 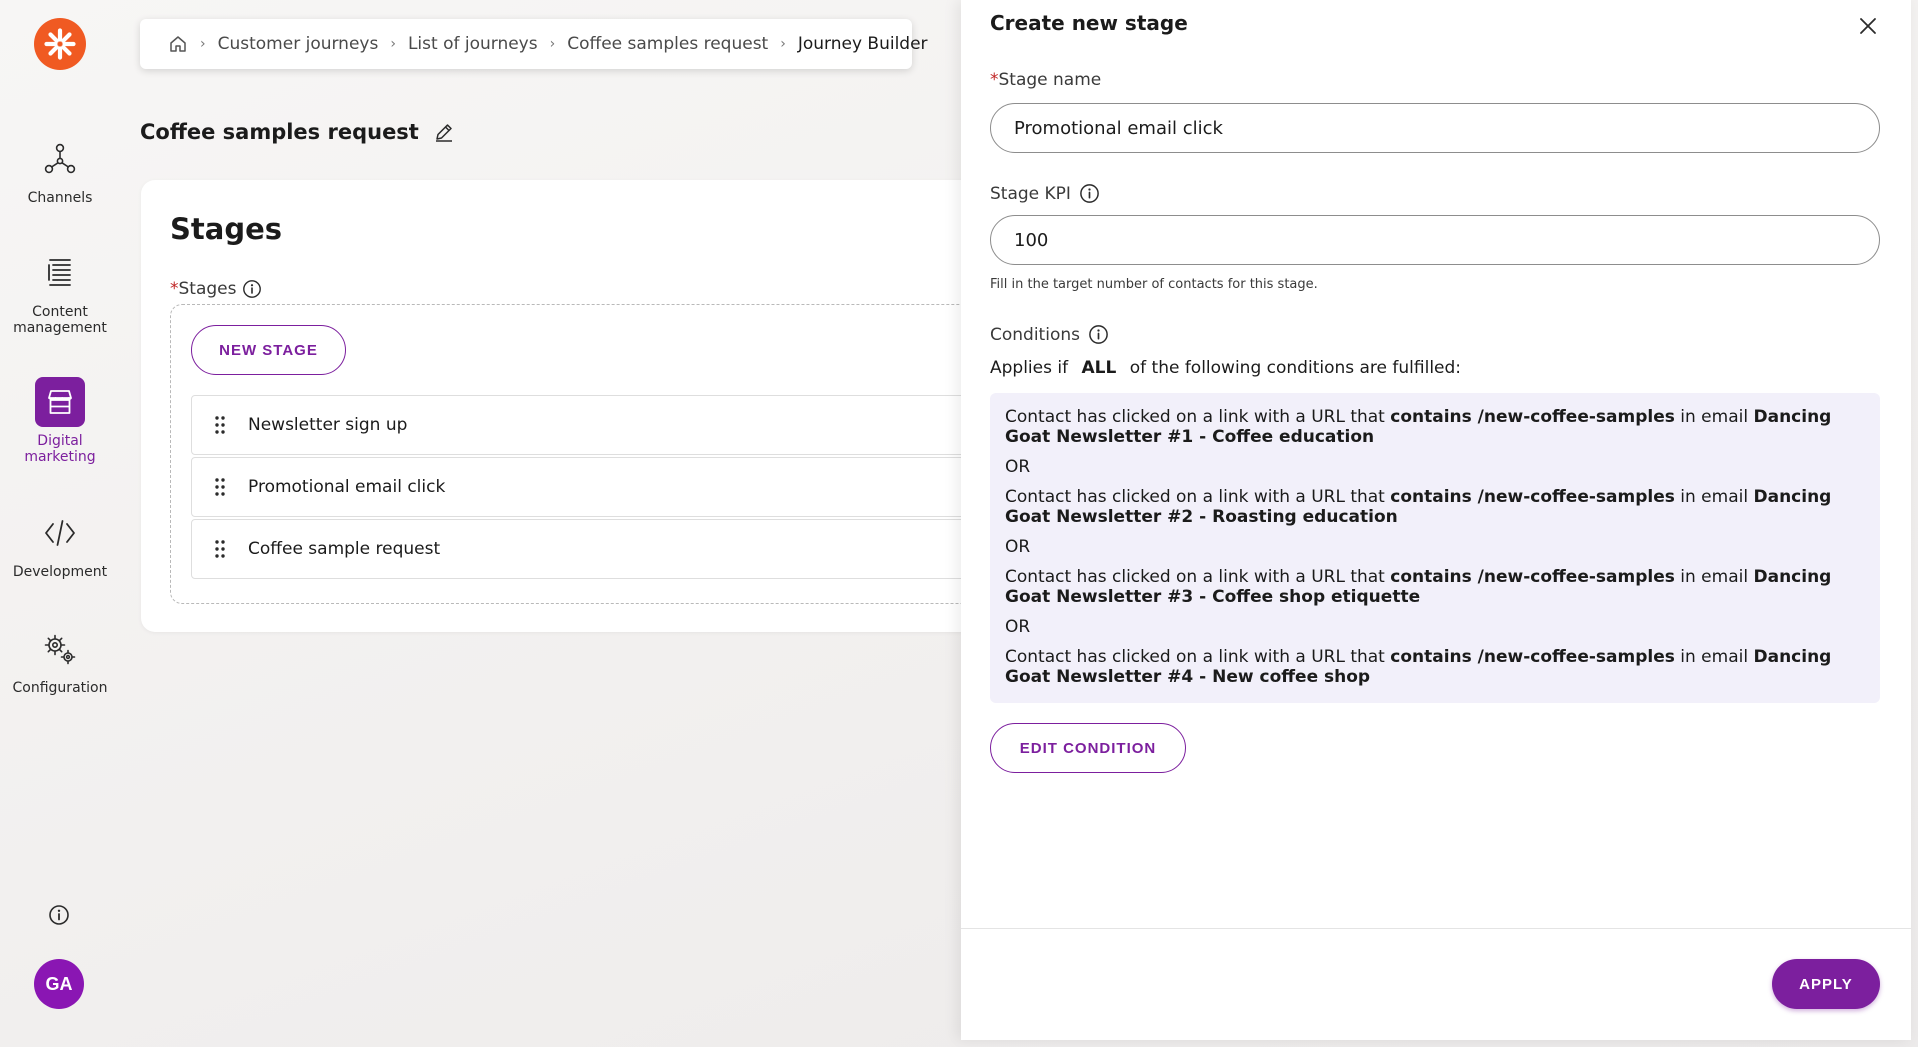 I want to click on nav-item-configuration: Configuration, so click(x=60, y=660).